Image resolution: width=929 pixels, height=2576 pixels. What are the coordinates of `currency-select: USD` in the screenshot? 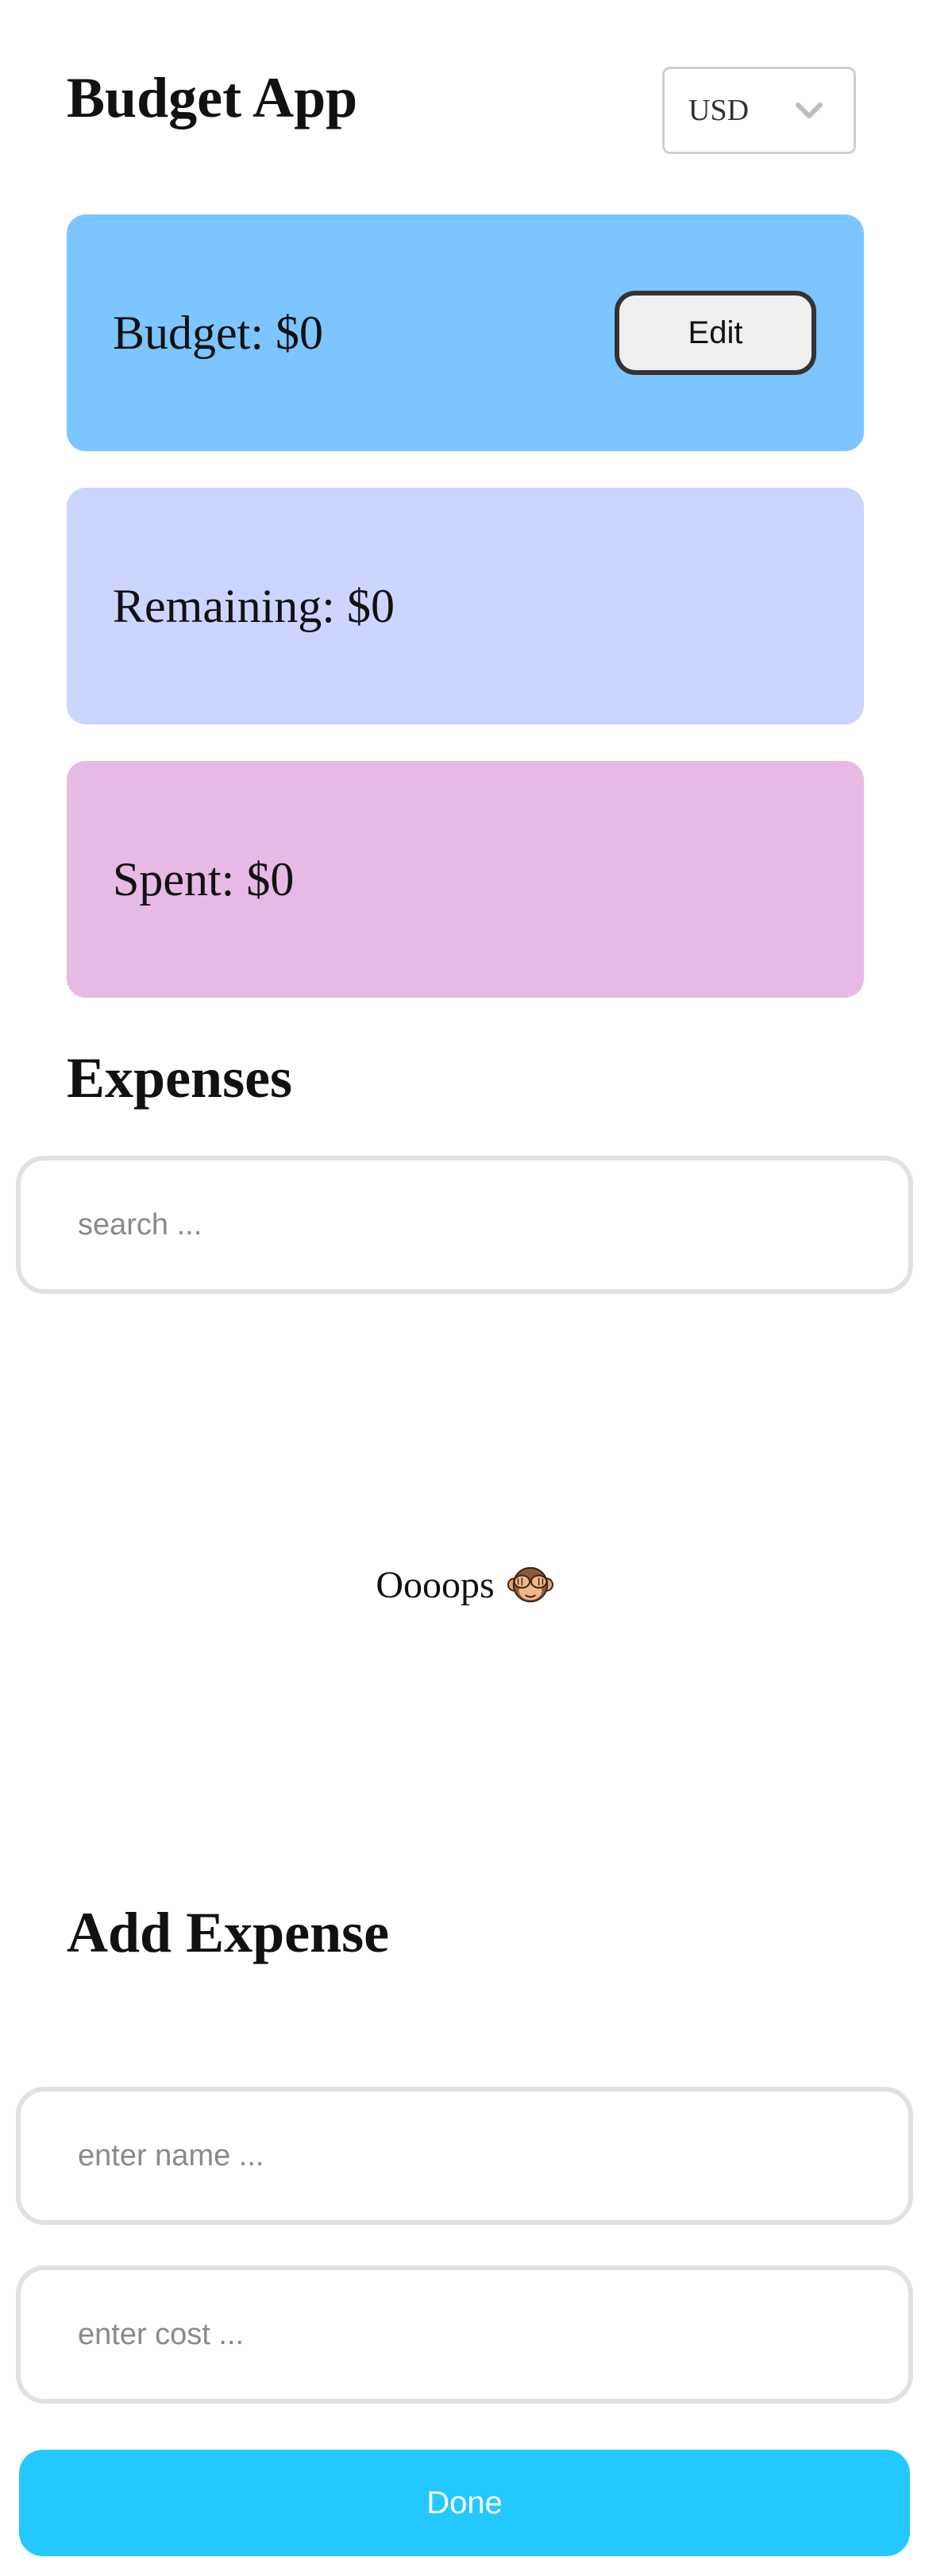 It's located at (759, 110).